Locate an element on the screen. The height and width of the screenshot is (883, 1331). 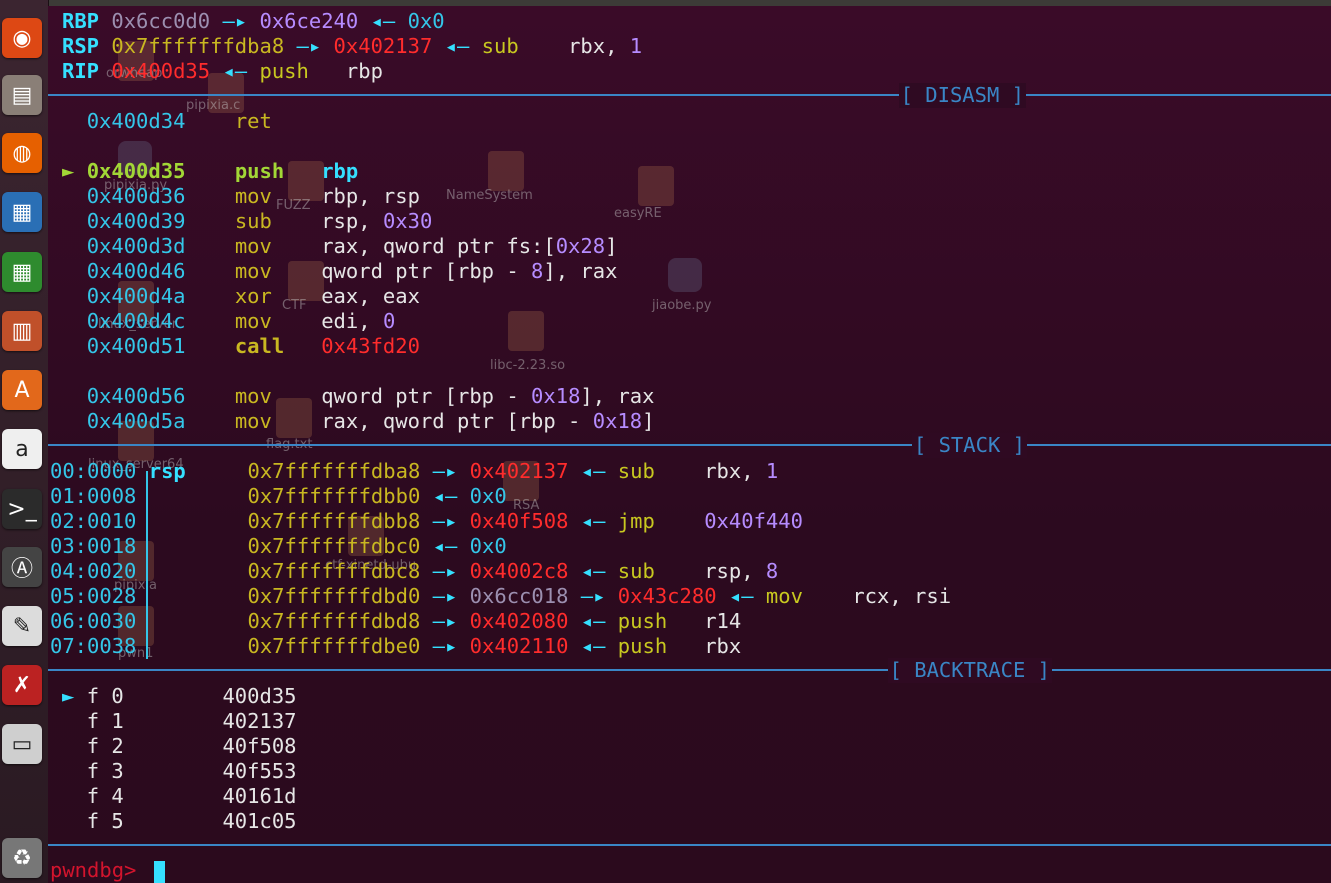
chain-part: 8 is located at coordinates (772, 571).